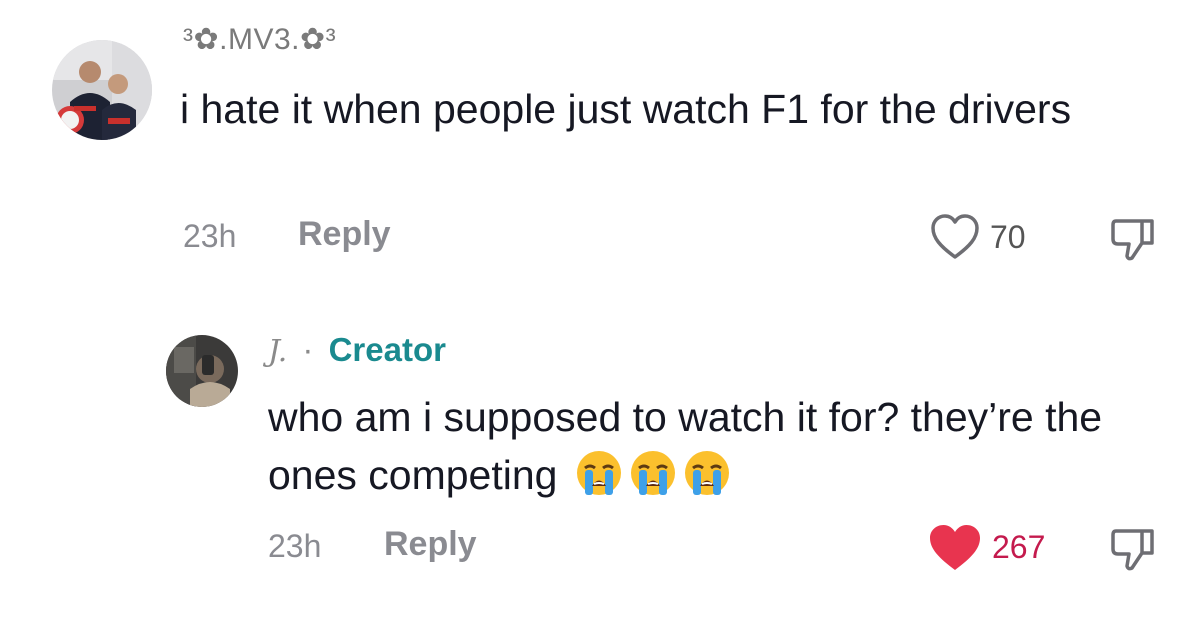 This screenshot has height=624, width=1200. I want to click on heart-outline-icon, so click(955, 236).